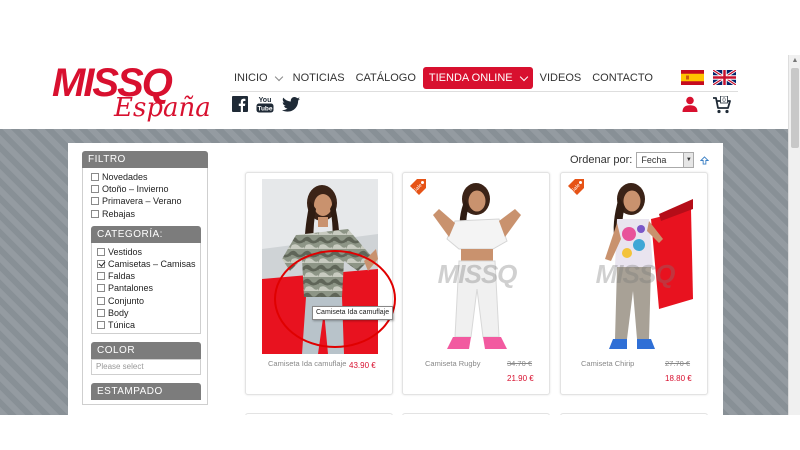 This screenshot has width=800, height=450. I want to click on option-label: Novedades, so click(125, 177).